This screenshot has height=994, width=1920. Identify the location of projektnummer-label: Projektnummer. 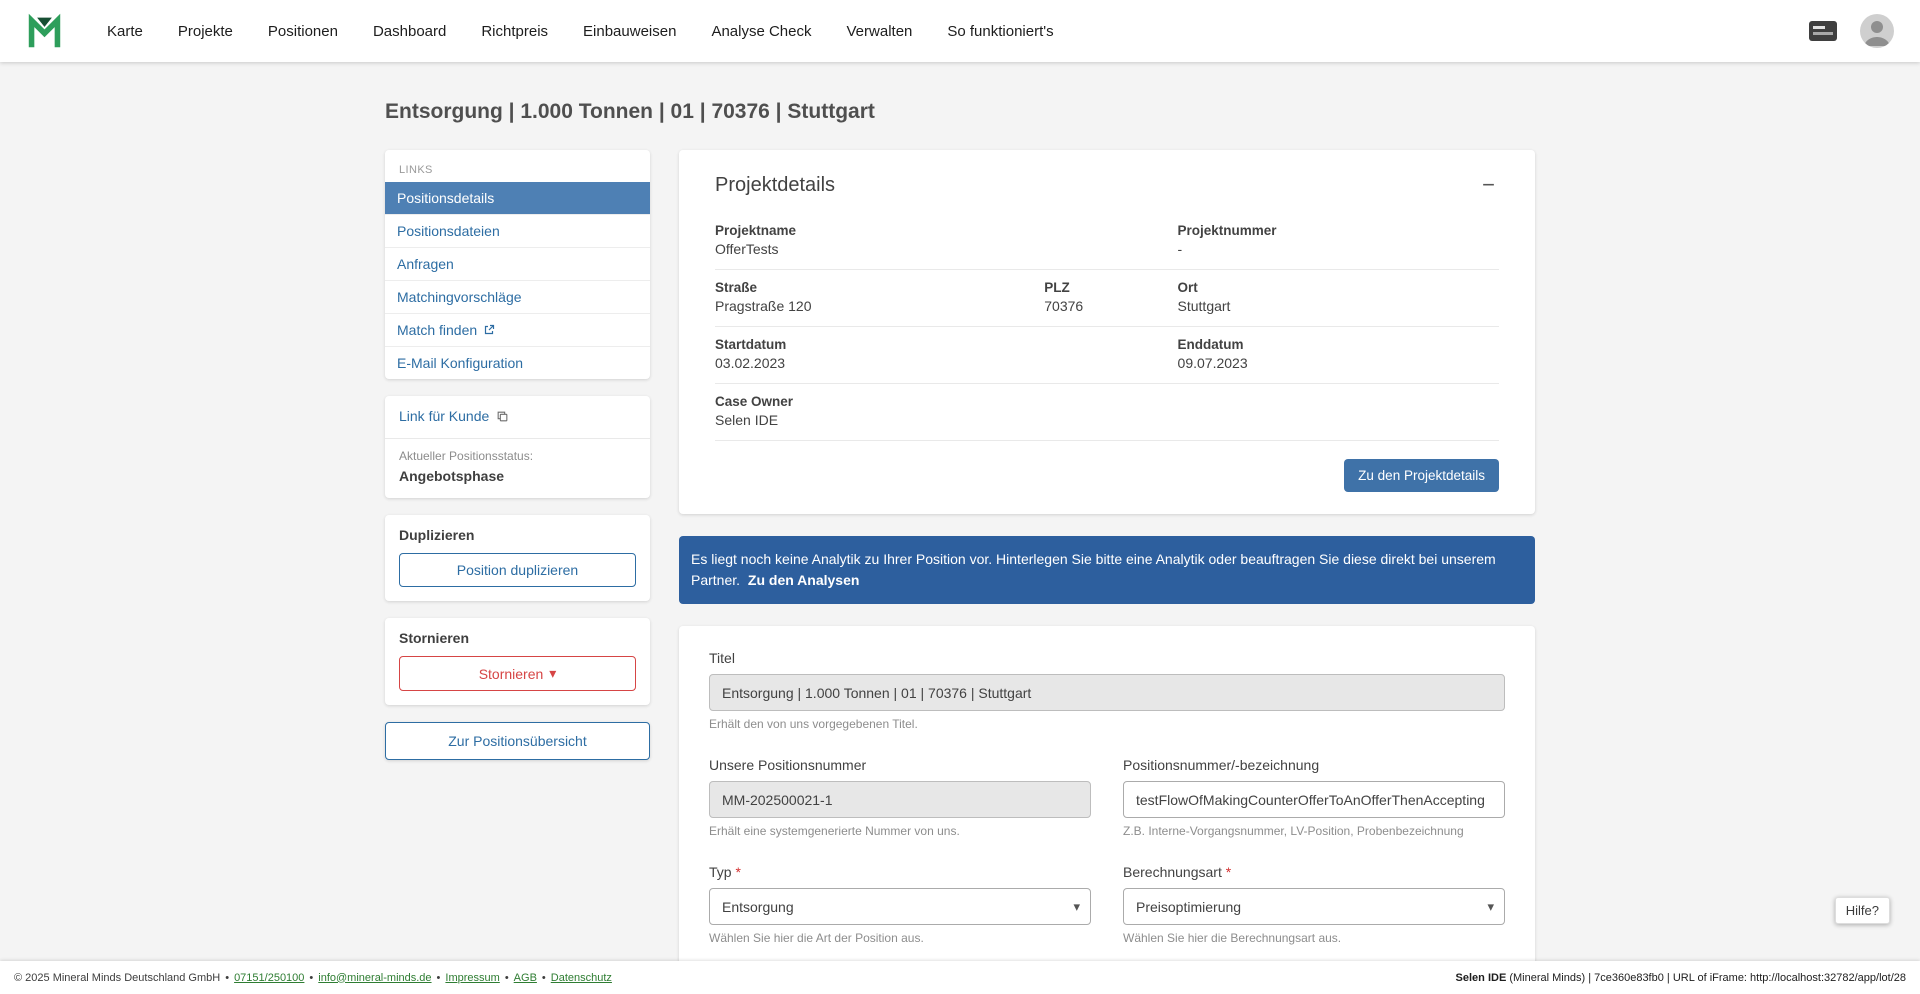
(1227, 230).